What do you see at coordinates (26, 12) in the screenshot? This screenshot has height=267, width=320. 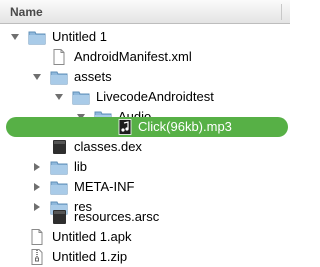 I see `name-column-header: Name` at bounding box center [26, 12].